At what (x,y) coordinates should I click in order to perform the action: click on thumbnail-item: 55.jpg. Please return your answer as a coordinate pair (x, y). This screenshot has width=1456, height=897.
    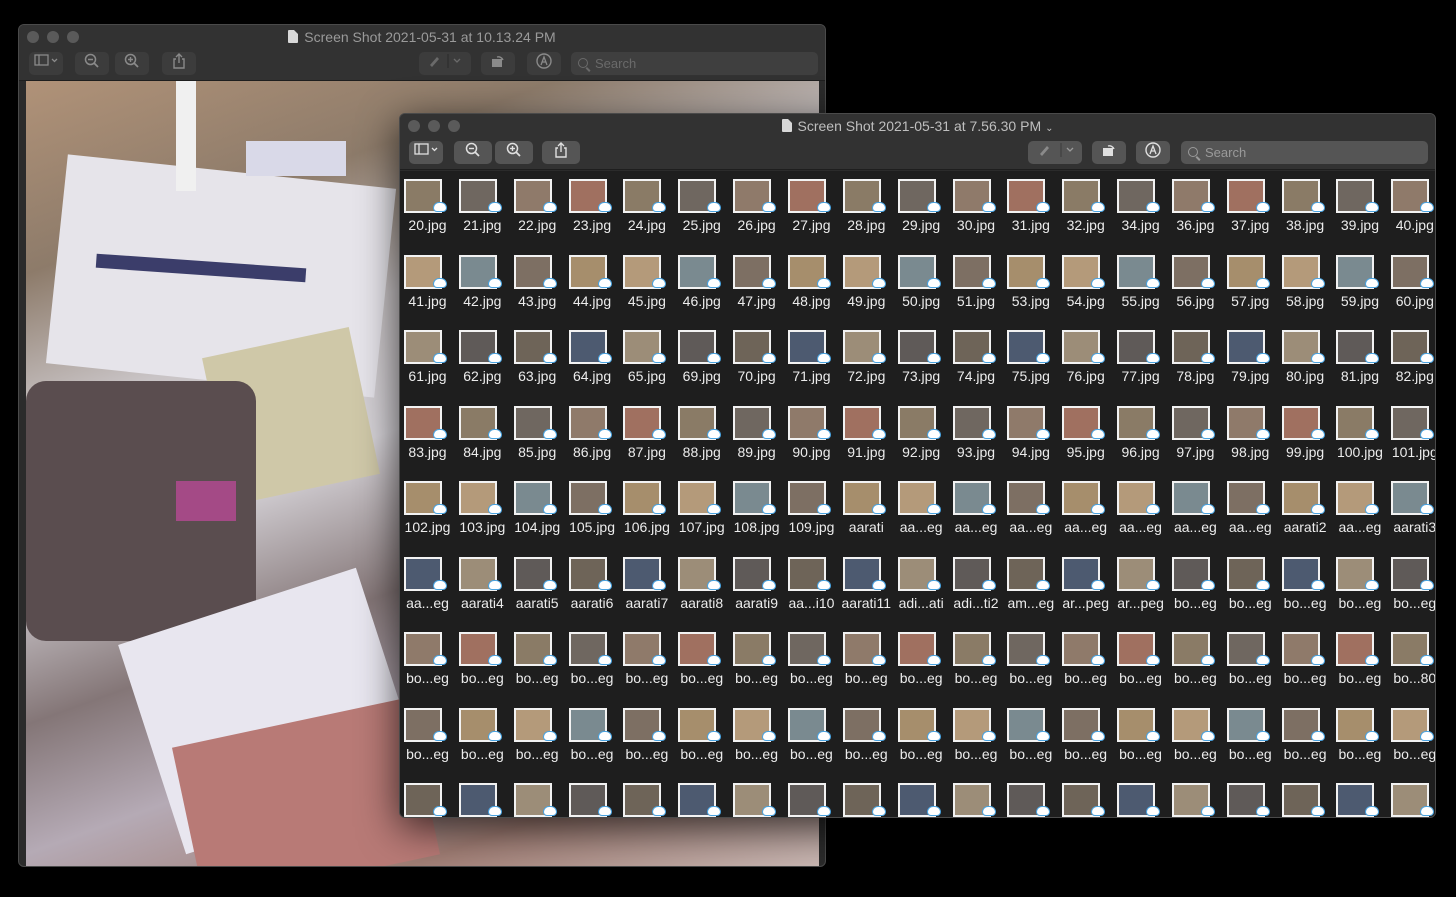
    Looking at the image, I should click on (1140, 290).